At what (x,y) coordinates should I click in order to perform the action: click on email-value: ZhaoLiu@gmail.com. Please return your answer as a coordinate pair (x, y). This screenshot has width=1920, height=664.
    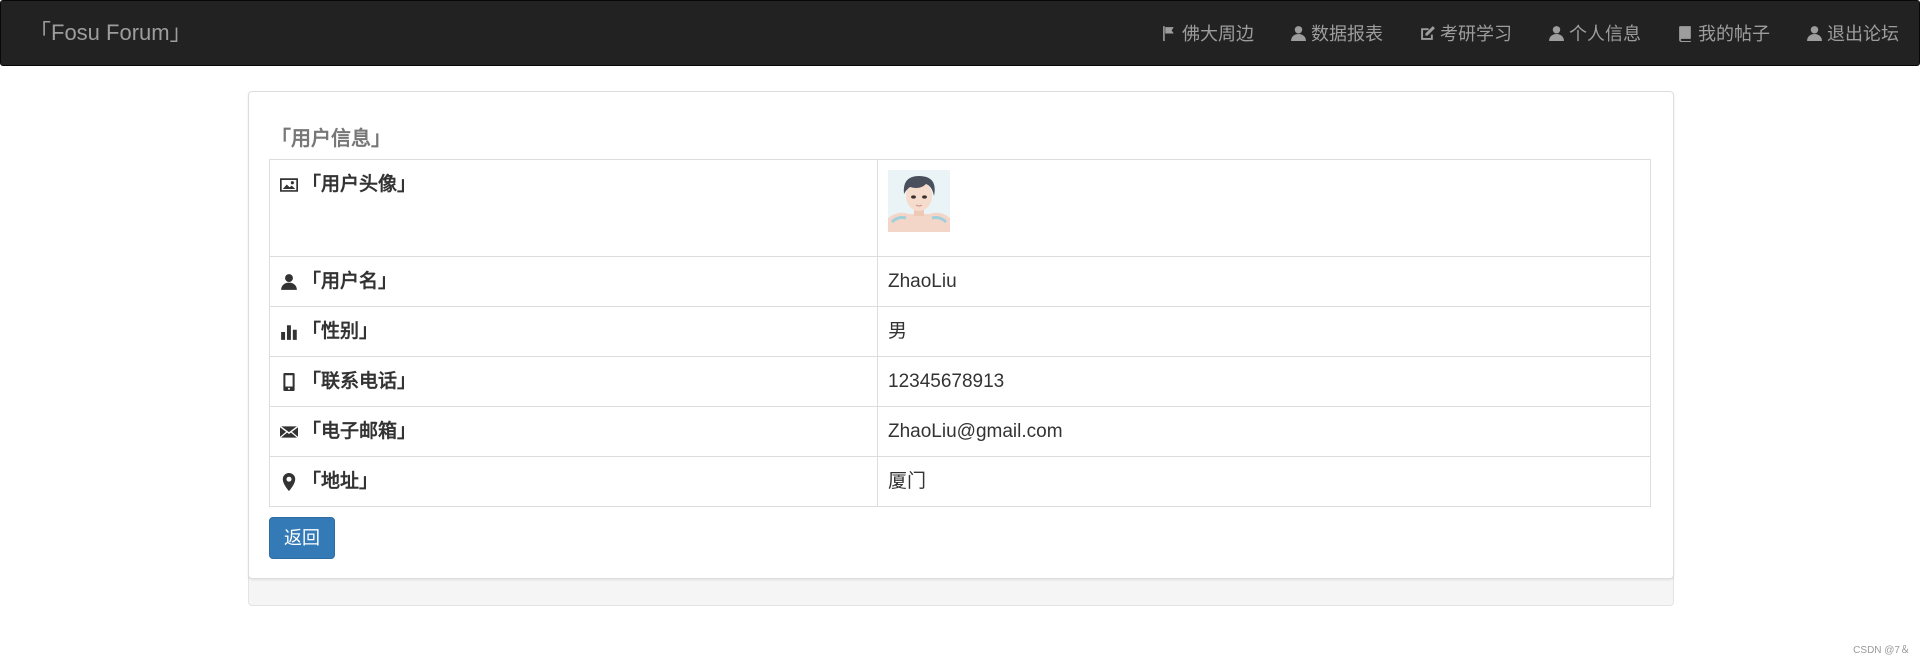
    Looking at the image, I should click on (1264, 431).